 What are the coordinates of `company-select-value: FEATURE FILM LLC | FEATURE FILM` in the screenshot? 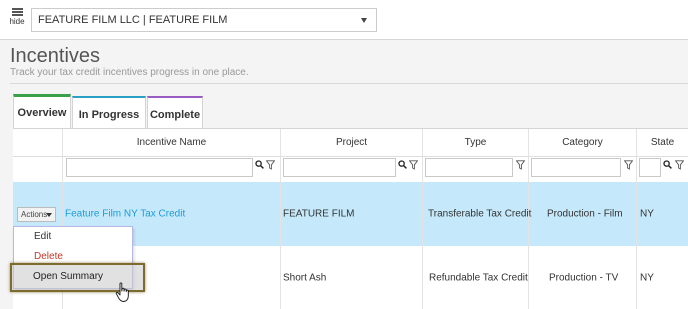 It's located at (133, 20).